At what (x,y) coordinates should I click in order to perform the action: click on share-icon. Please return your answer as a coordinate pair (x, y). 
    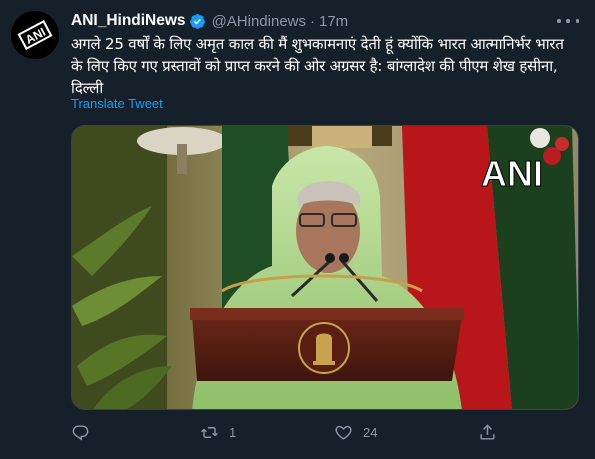
    Looking at the image, I should click on (487, 431).